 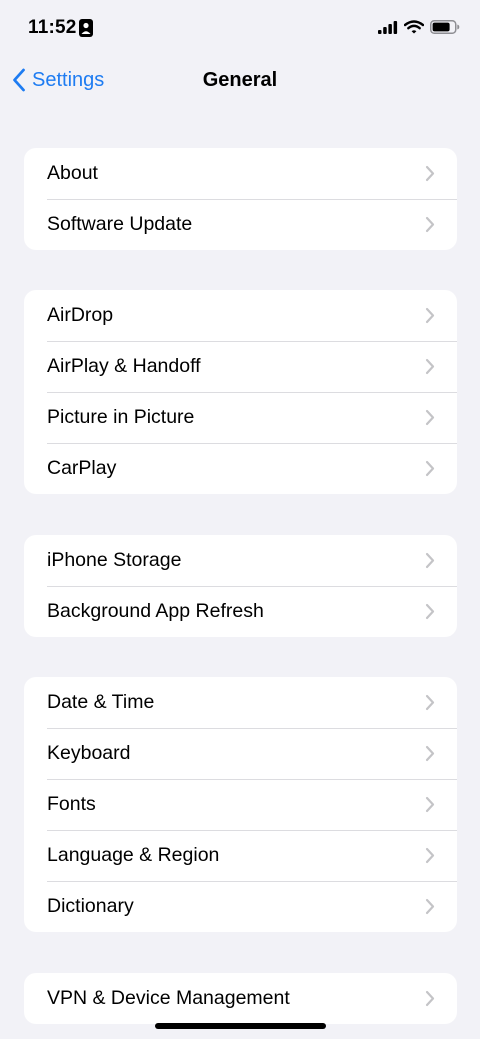 I want to click on list-item-about: About, so click(x=240, y=173).